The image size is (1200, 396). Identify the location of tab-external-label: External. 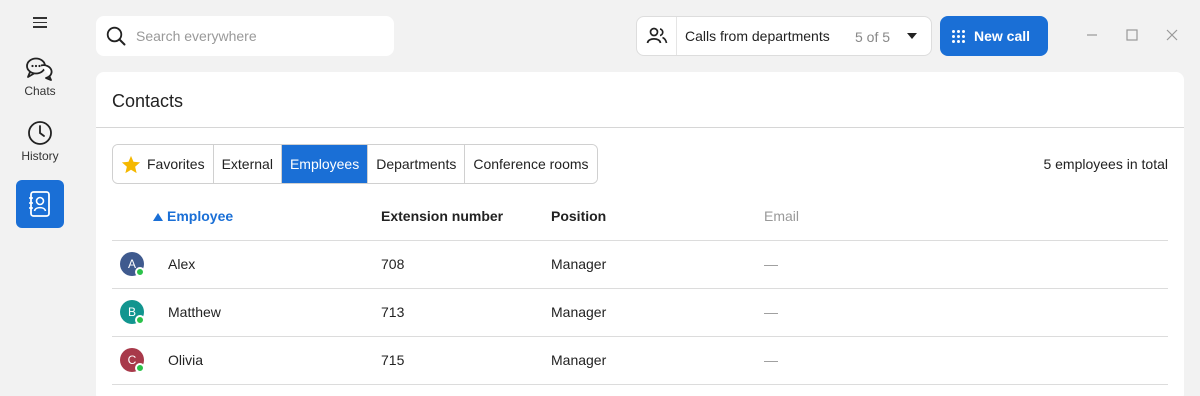
(247, 164).